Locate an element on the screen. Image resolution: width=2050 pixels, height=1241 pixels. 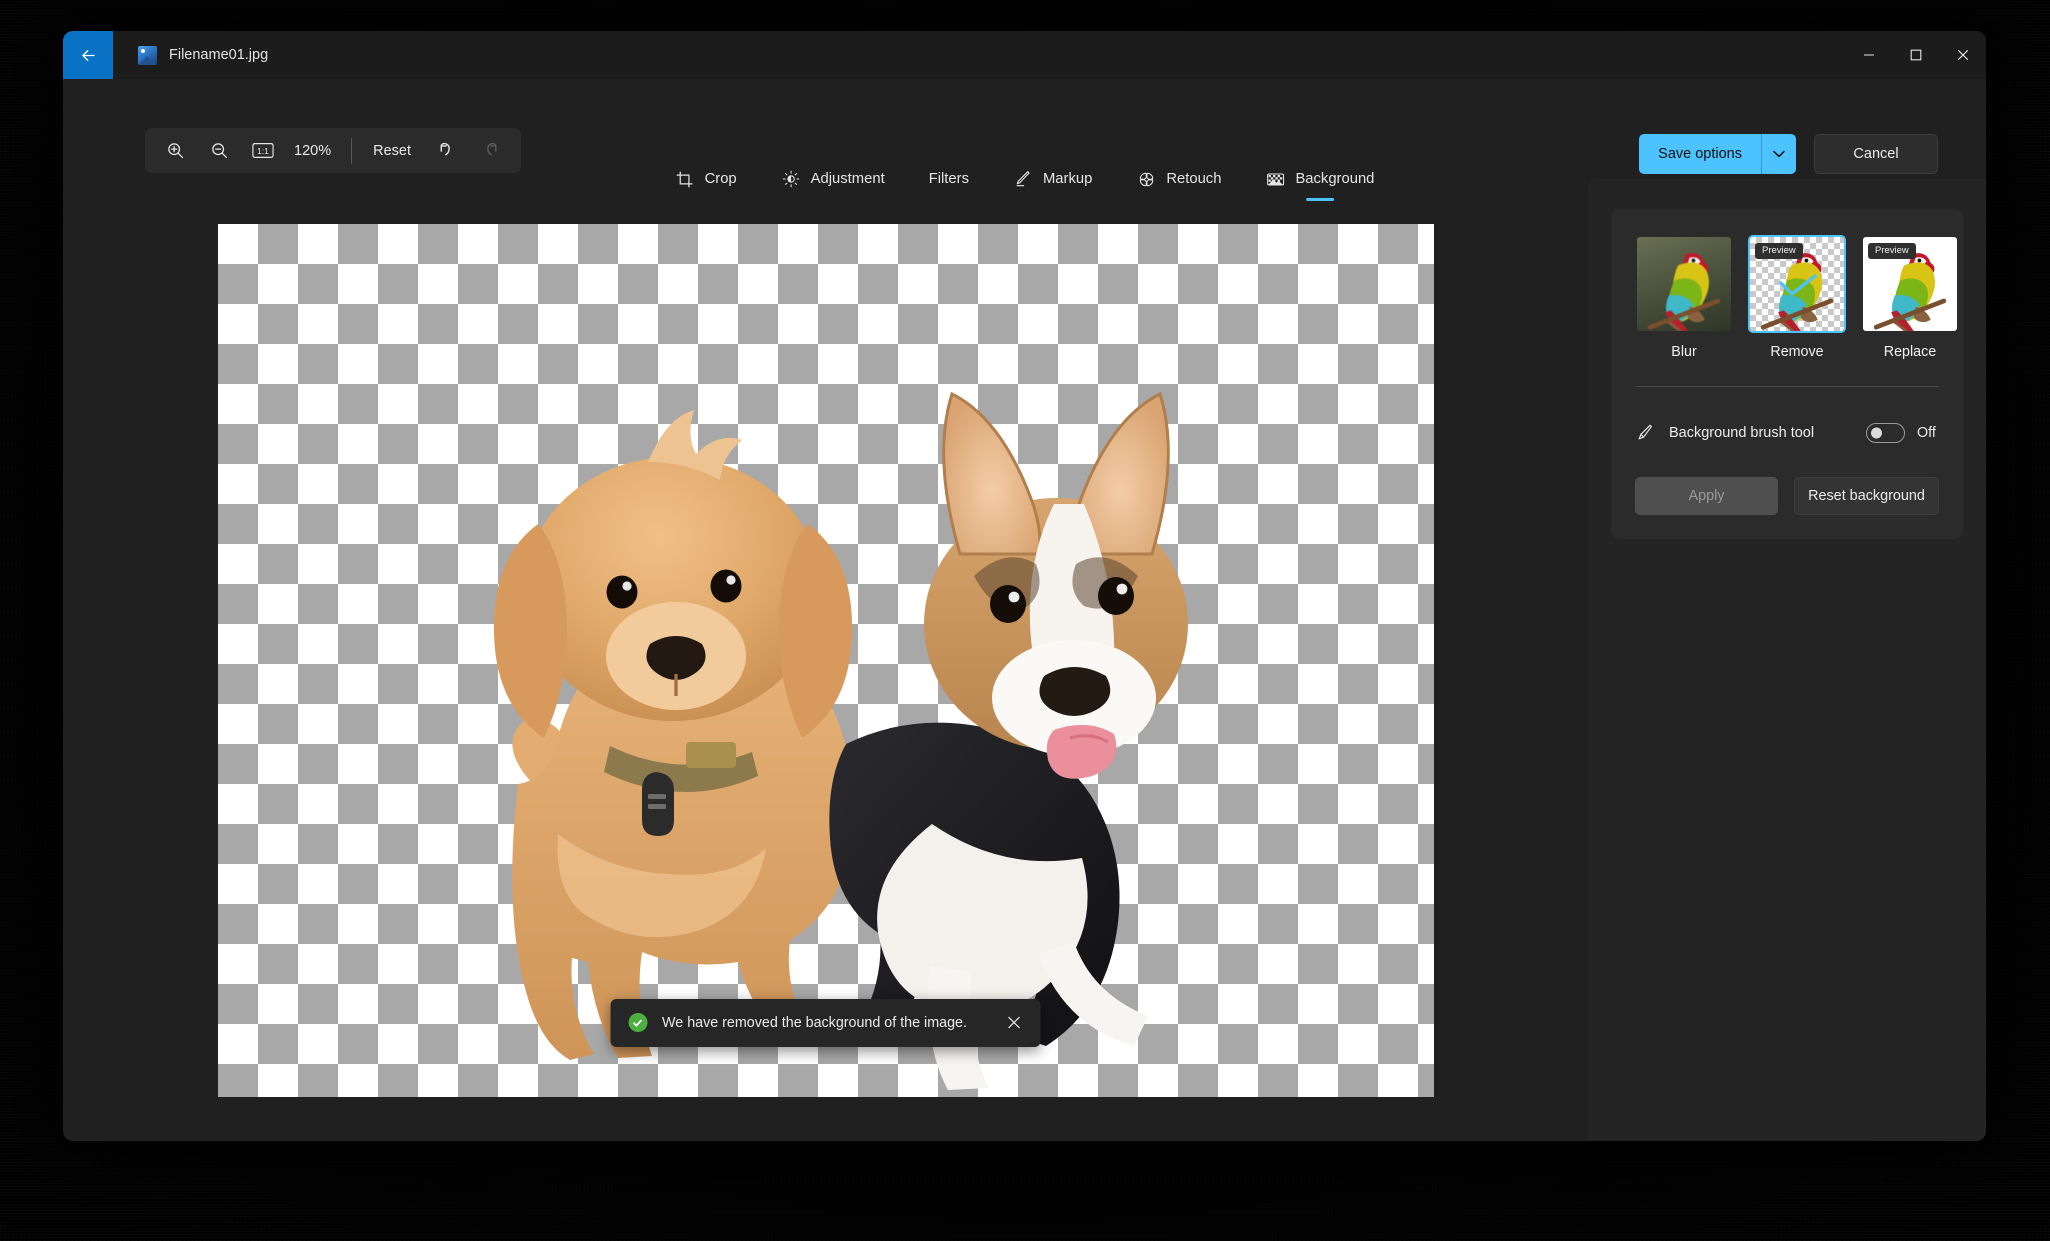
toast-close-button is located at coordinates (1014, 1022).